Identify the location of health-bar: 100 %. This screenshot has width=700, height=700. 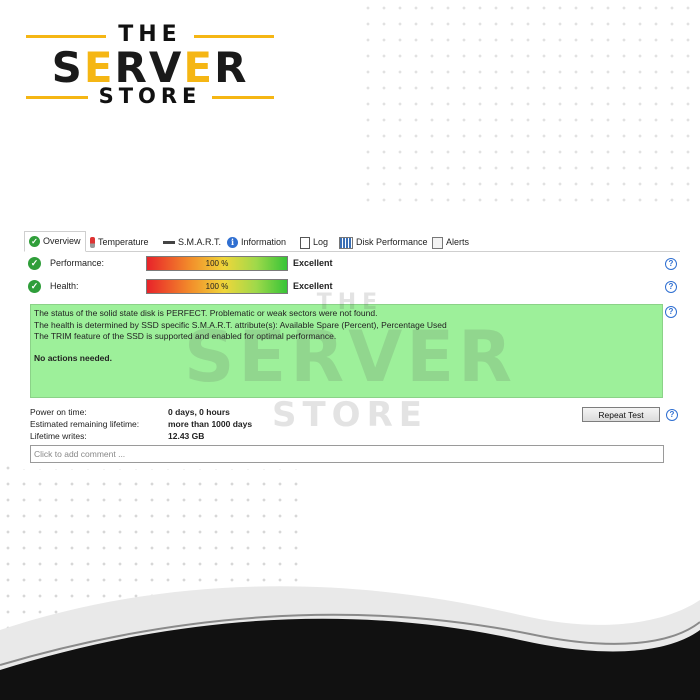
(217, 286).